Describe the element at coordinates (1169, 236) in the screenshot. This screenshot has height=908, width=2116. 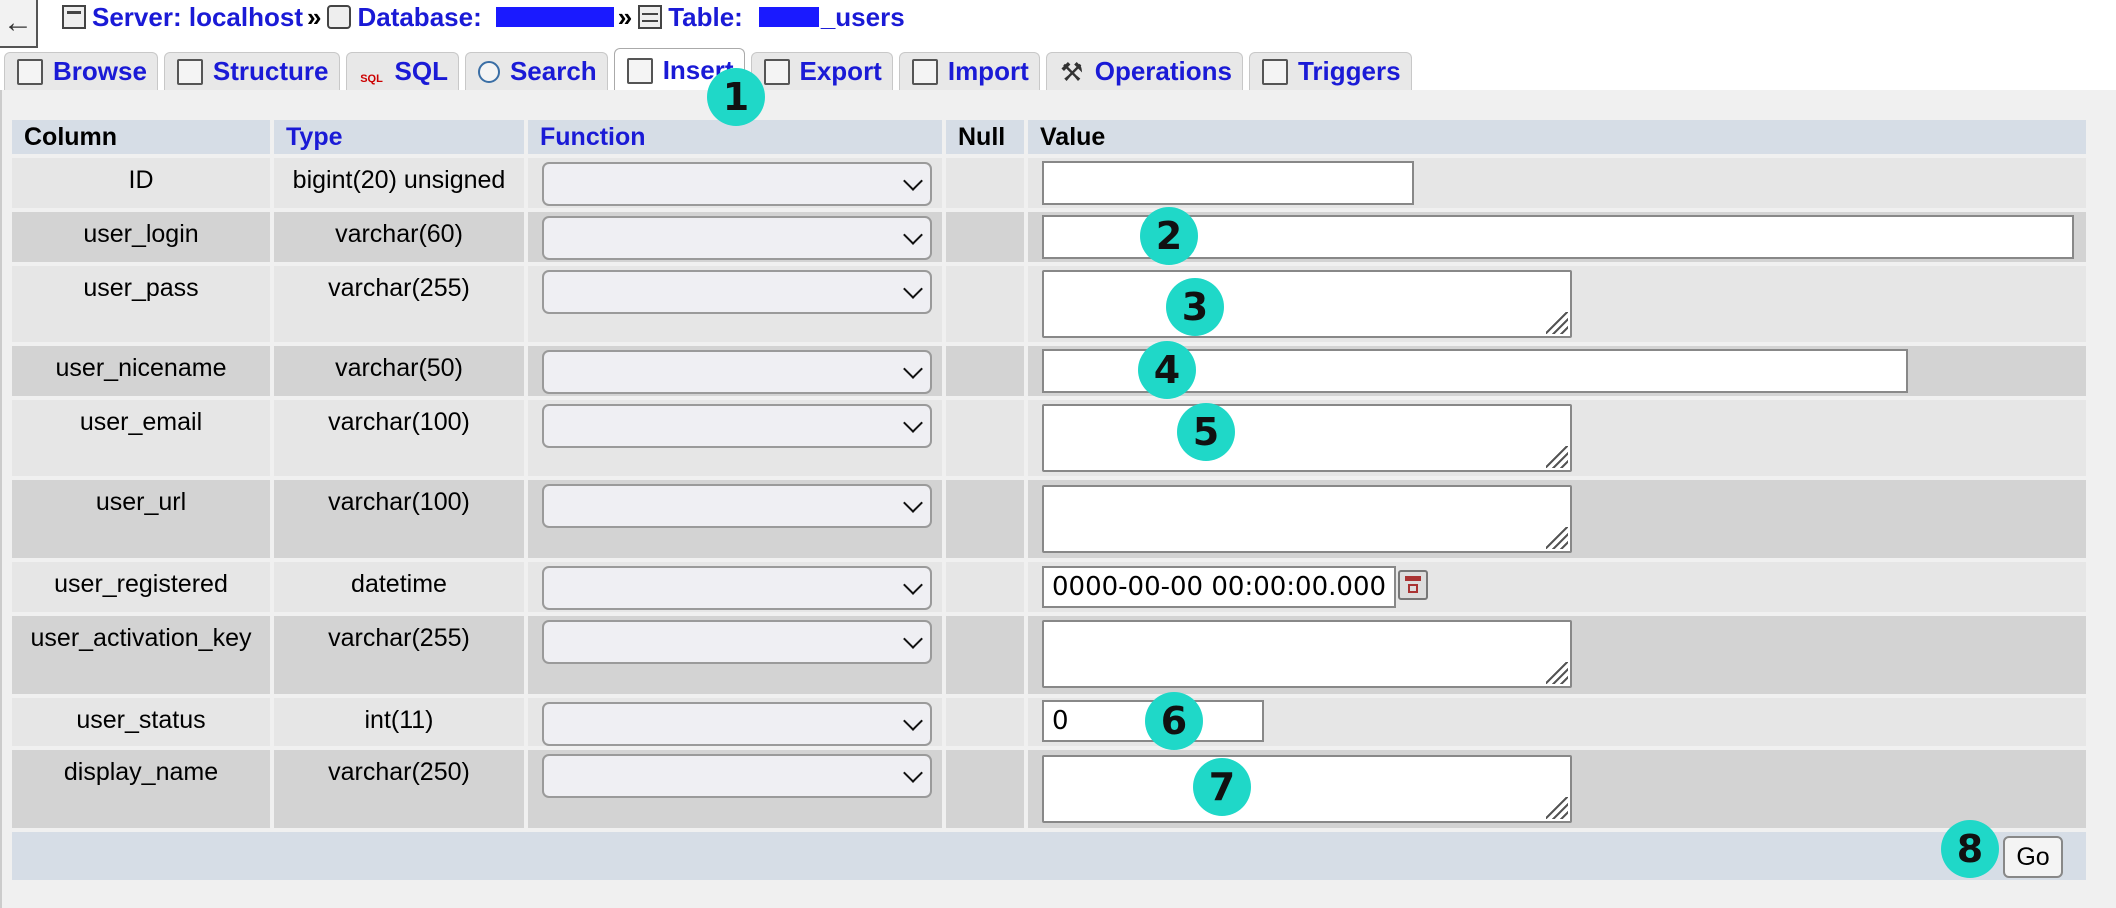
I see `step-marker: 2` at that location.